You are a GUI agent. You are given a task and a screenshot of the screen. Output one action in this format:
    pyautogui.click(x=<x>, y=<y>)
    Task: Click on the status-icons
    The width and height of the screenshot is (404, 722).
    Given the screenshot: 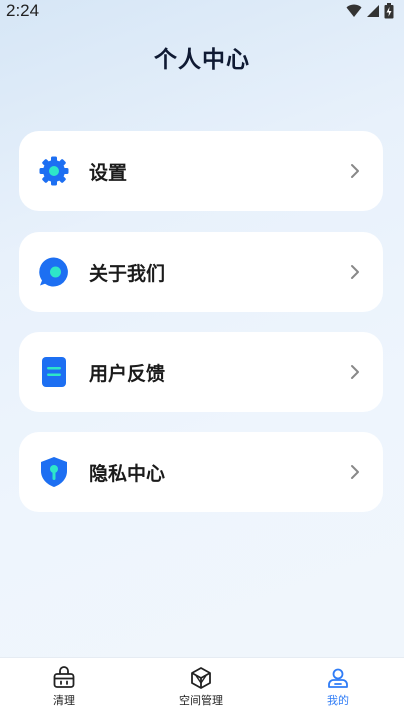 What is the action you would take?
    pyautogui.click(x=370, y=11)
    